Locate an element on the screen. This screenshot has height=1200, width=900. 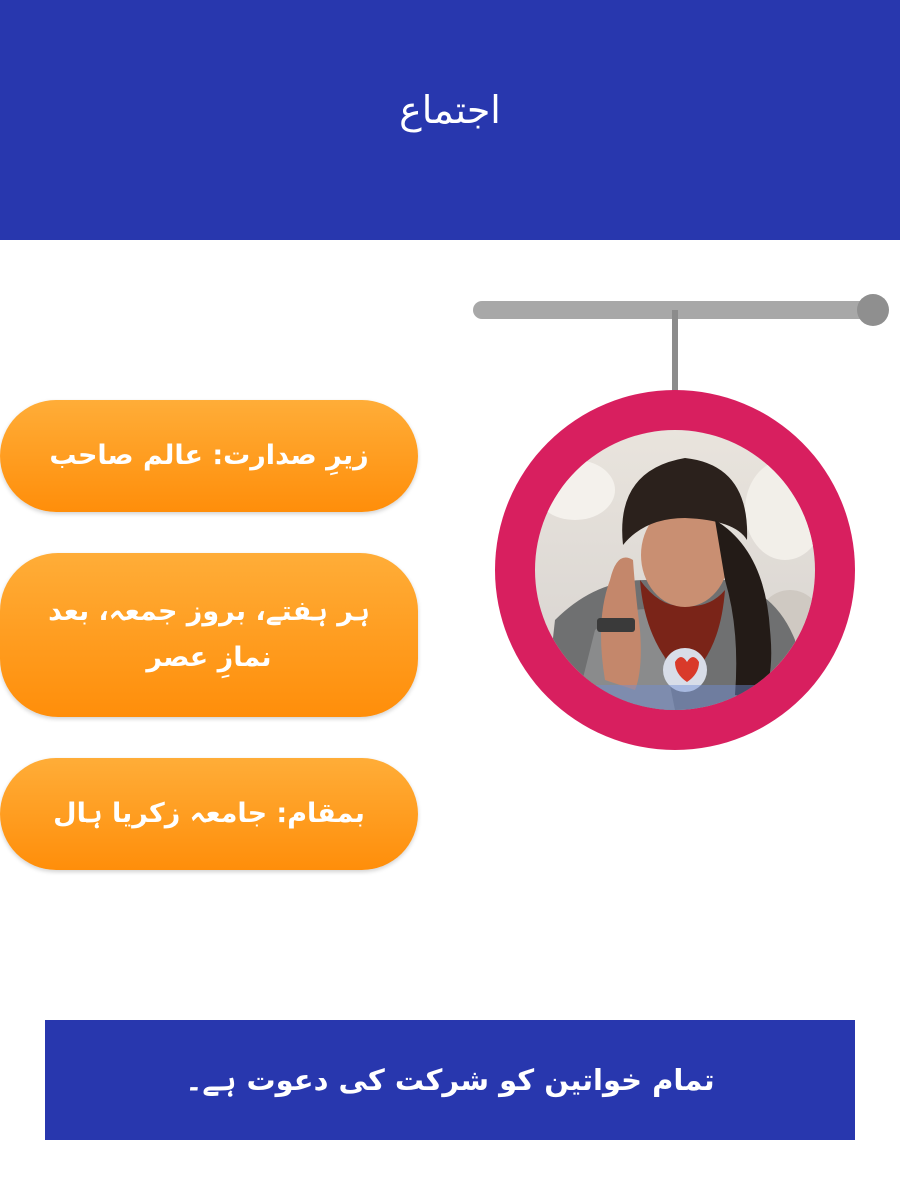
portrait-photo is located at coordinates (675, 570).